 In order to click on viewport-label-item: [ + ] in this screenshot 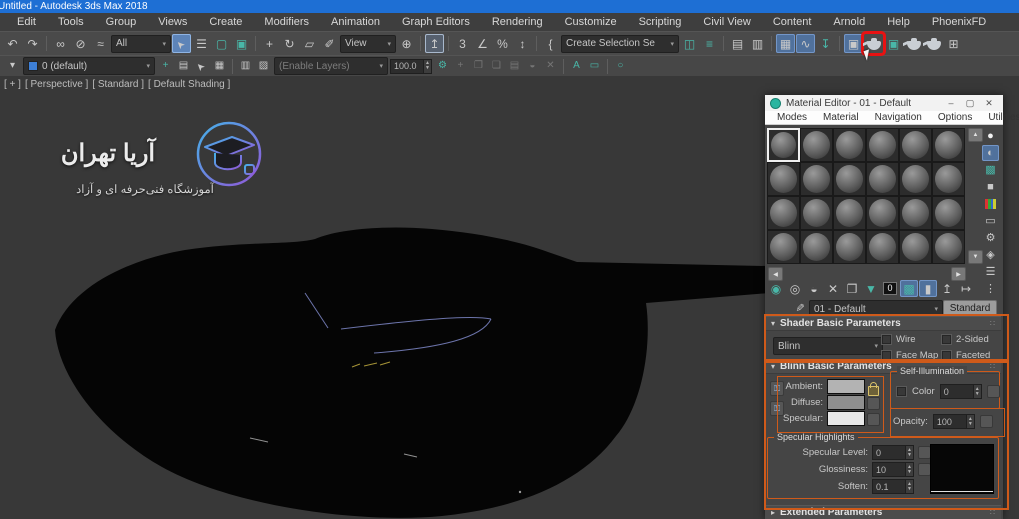, I will do `click(12, 84)`.